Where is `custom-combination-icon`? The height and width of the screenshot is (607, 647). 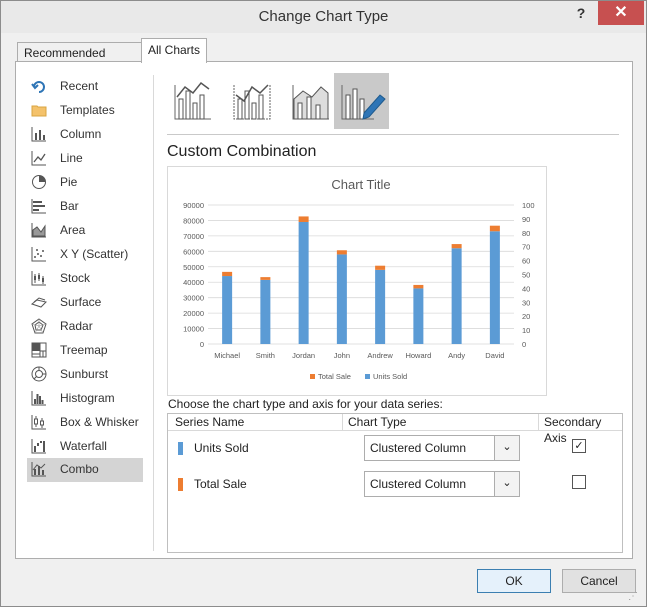 custom-combination-icon is located at coordinates (363, 102).